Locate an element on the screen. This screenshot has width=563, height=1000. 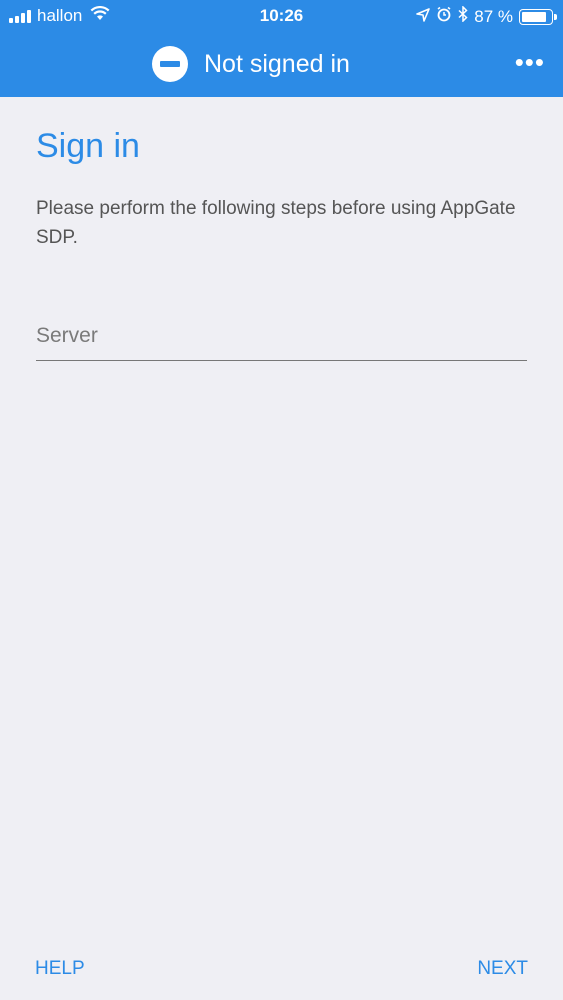
battery-percent: 87 % is located at coordinates (493, 16).